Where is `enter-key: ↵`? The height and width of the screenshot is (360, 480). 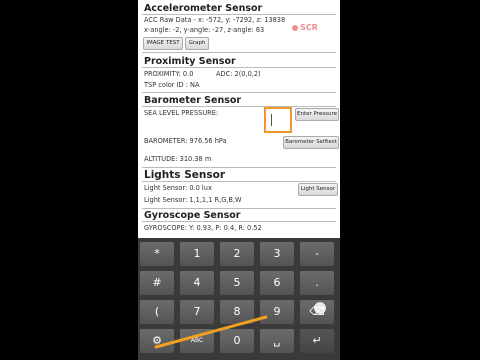 enter-key: ↵ is located at coordinates (317, 341).